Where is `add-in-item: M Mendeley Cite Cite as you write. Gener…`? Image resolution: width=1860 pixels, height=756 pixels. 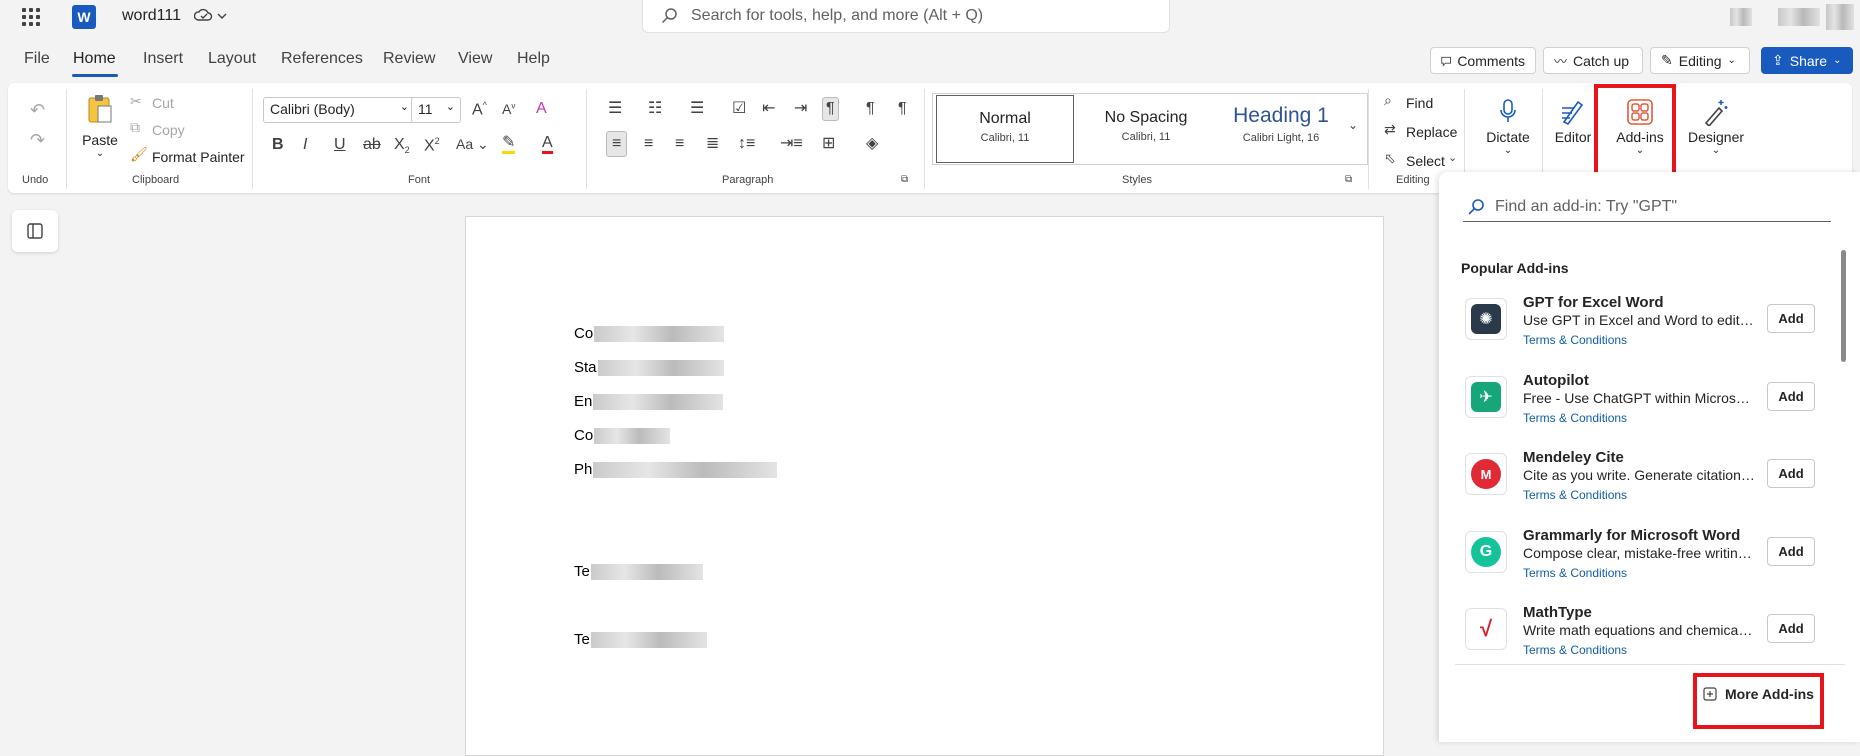 add-in-item: M Mendeley Cite Cite as you write. Gener… is located at coordinates (1650, 482).